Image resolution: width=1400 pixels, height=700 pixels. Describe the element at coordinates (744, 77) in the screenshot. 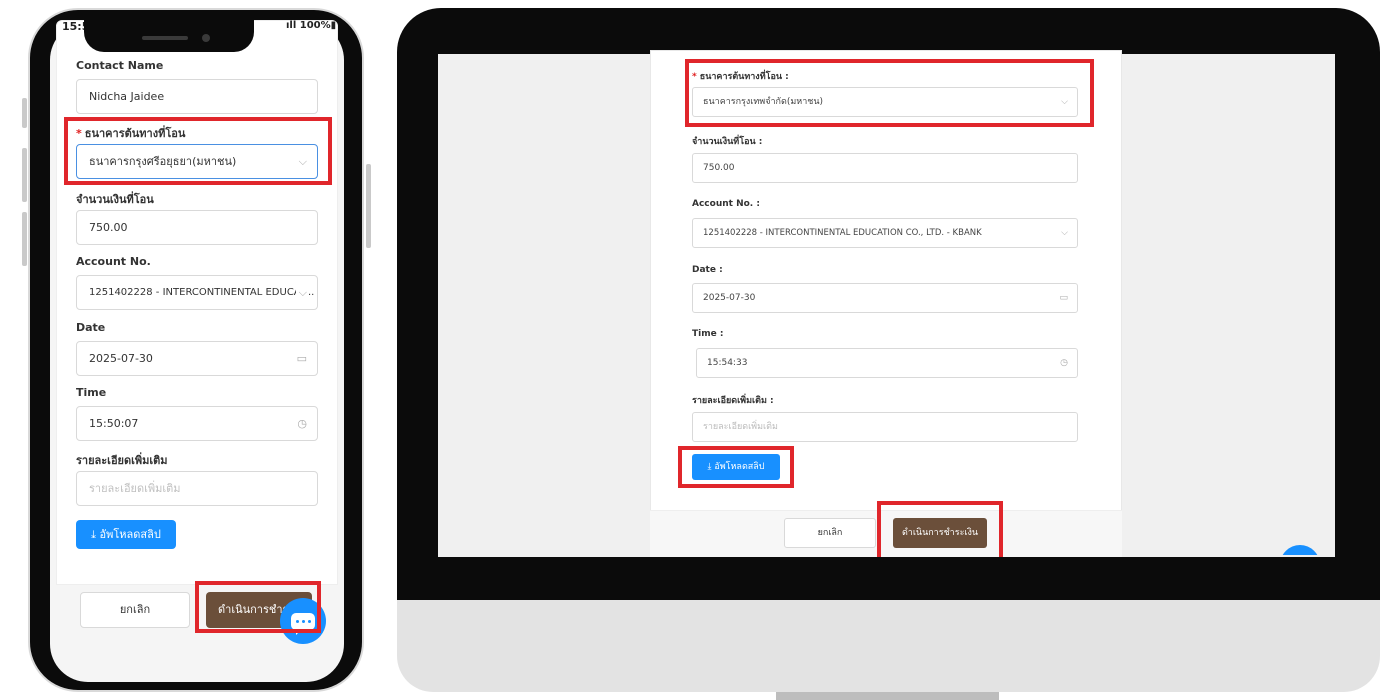

I see `bank-label-text: ธนาคารต้นทางที่โอน :` at that location.